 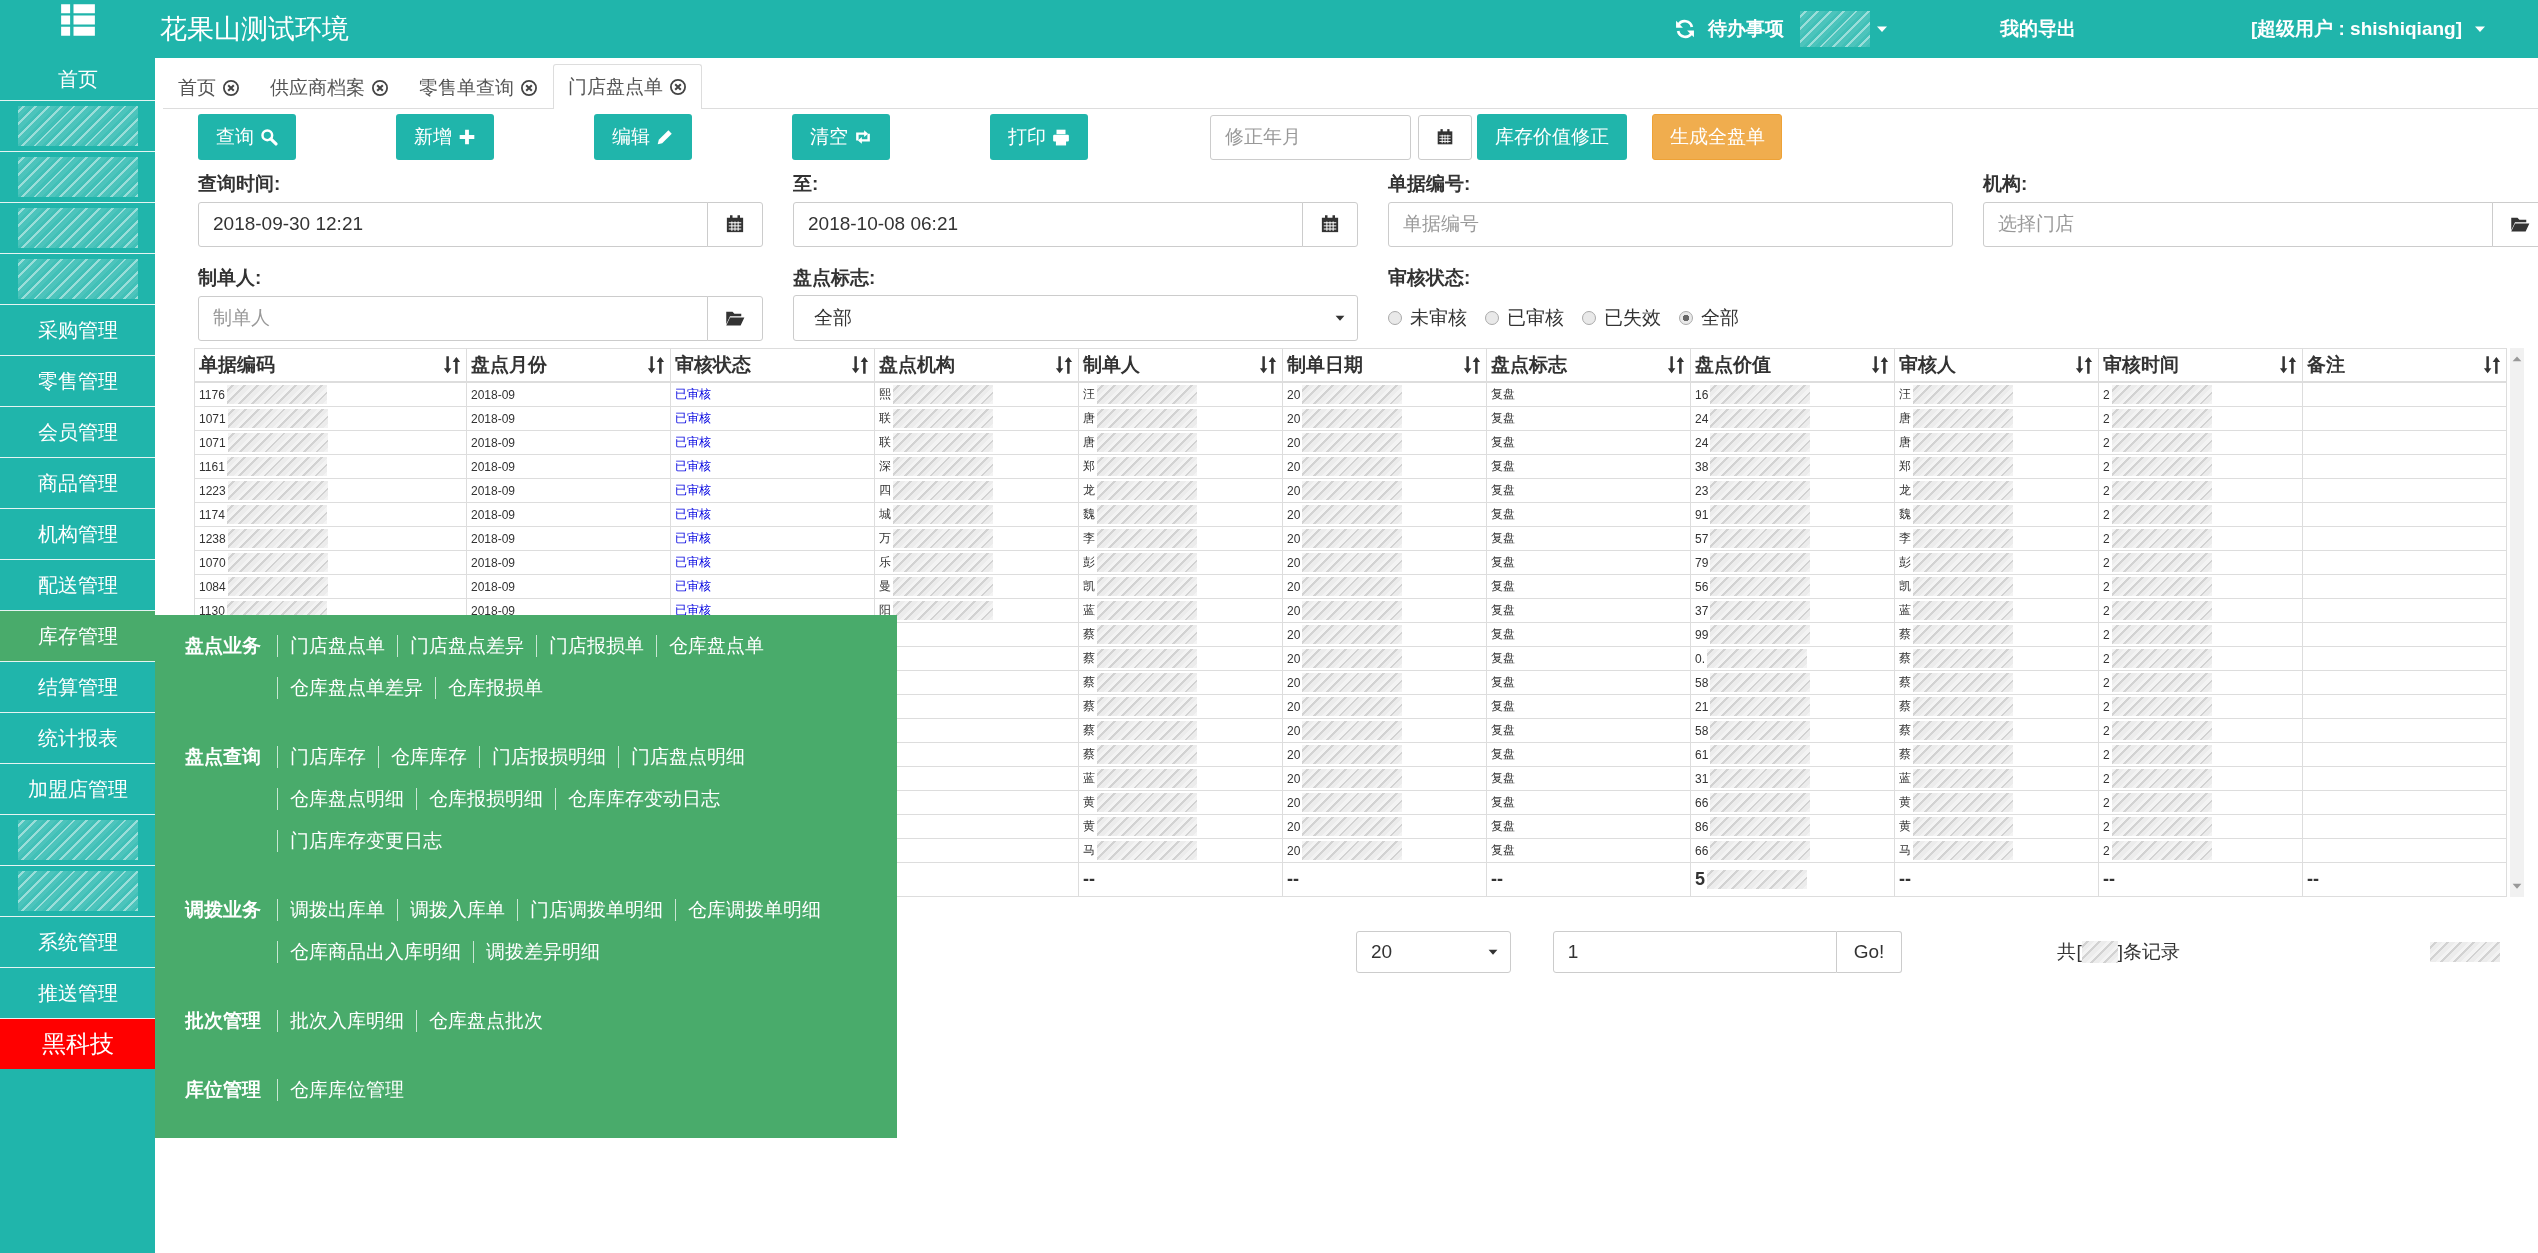 What do you see at coordinates (1552, 137) in the screenshot?
I see `action-button: 库存价值修正` at bounding box center [1552, 137].